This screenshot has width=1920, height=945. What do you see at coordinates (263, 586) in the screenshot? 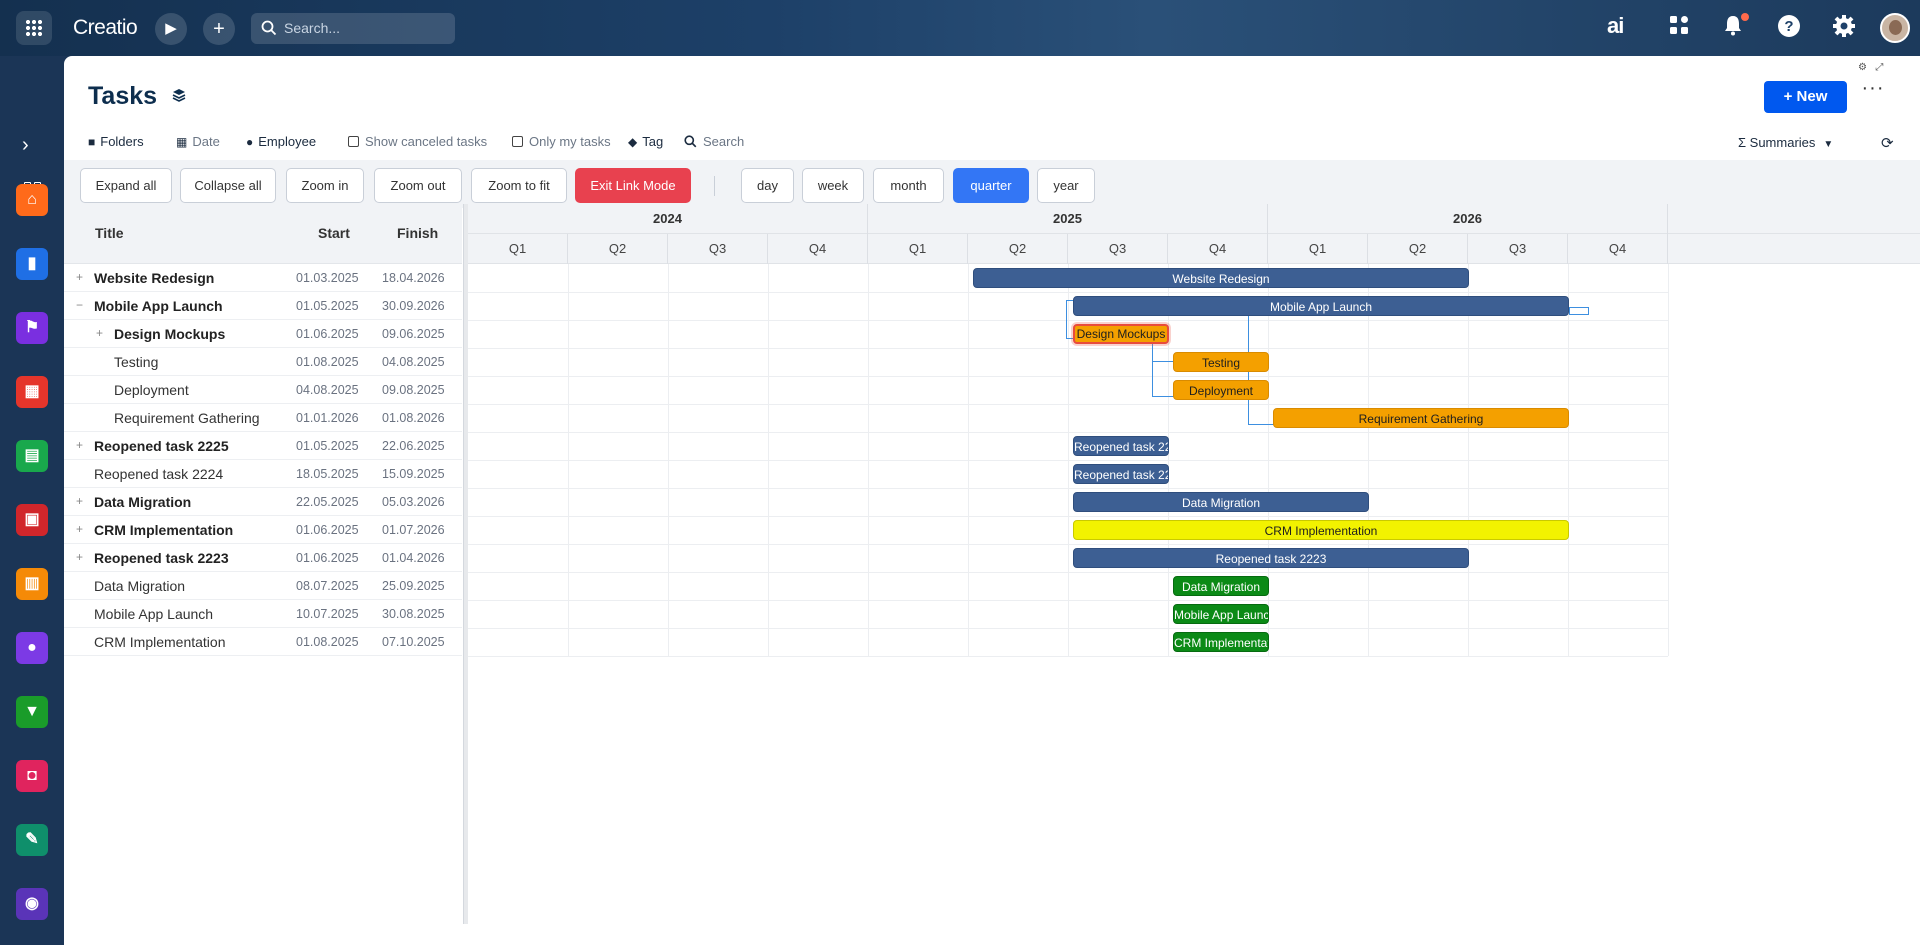
I see `table-row: Data Migration 08.07.2025 25.09.2025` at bounding box center [263, 586].